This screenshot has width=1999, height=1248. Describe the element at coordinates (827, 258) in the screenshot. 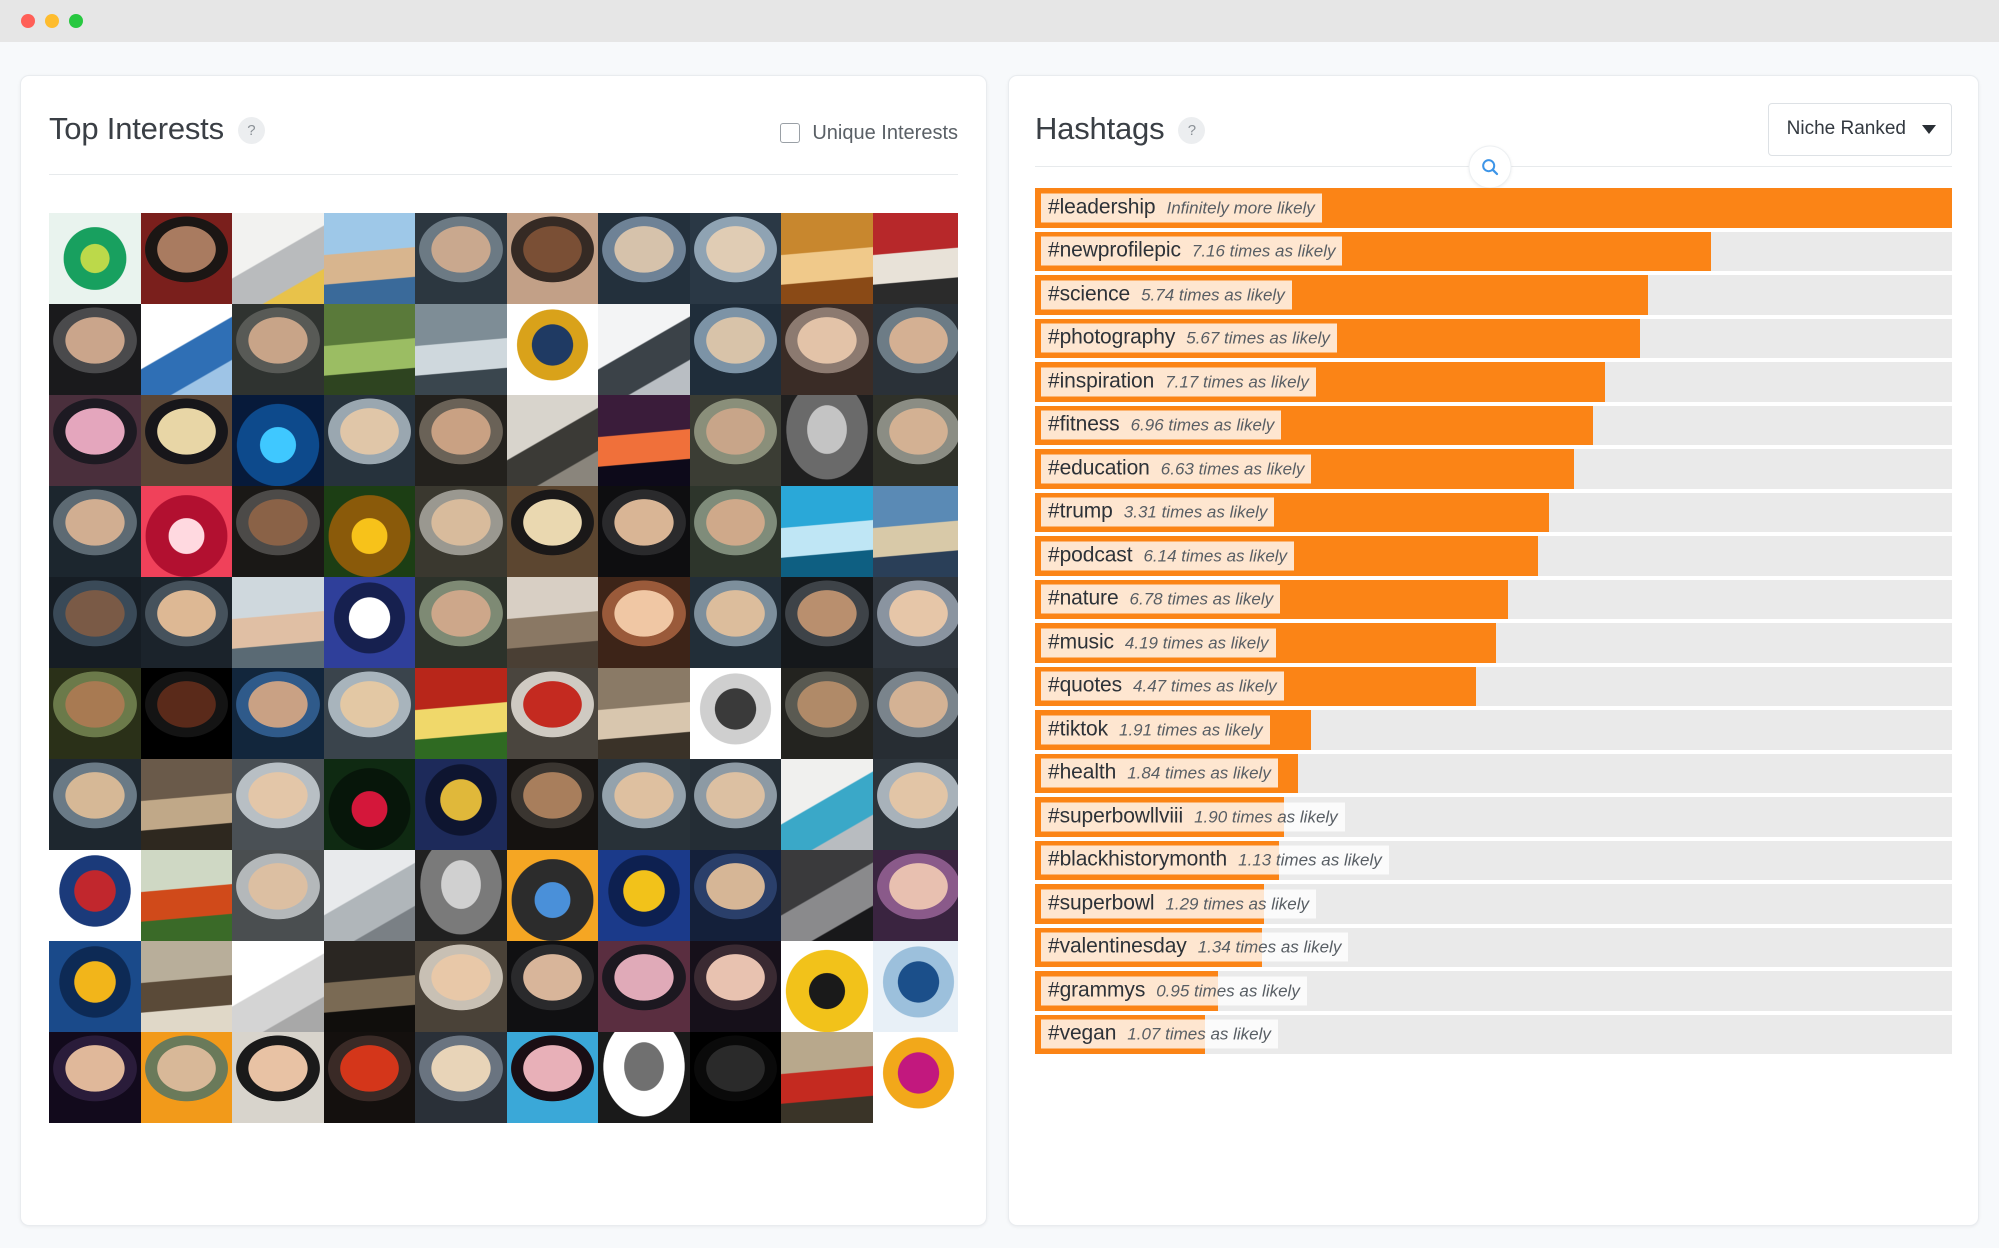

I see `interest-tile-heart-hands` at that location.